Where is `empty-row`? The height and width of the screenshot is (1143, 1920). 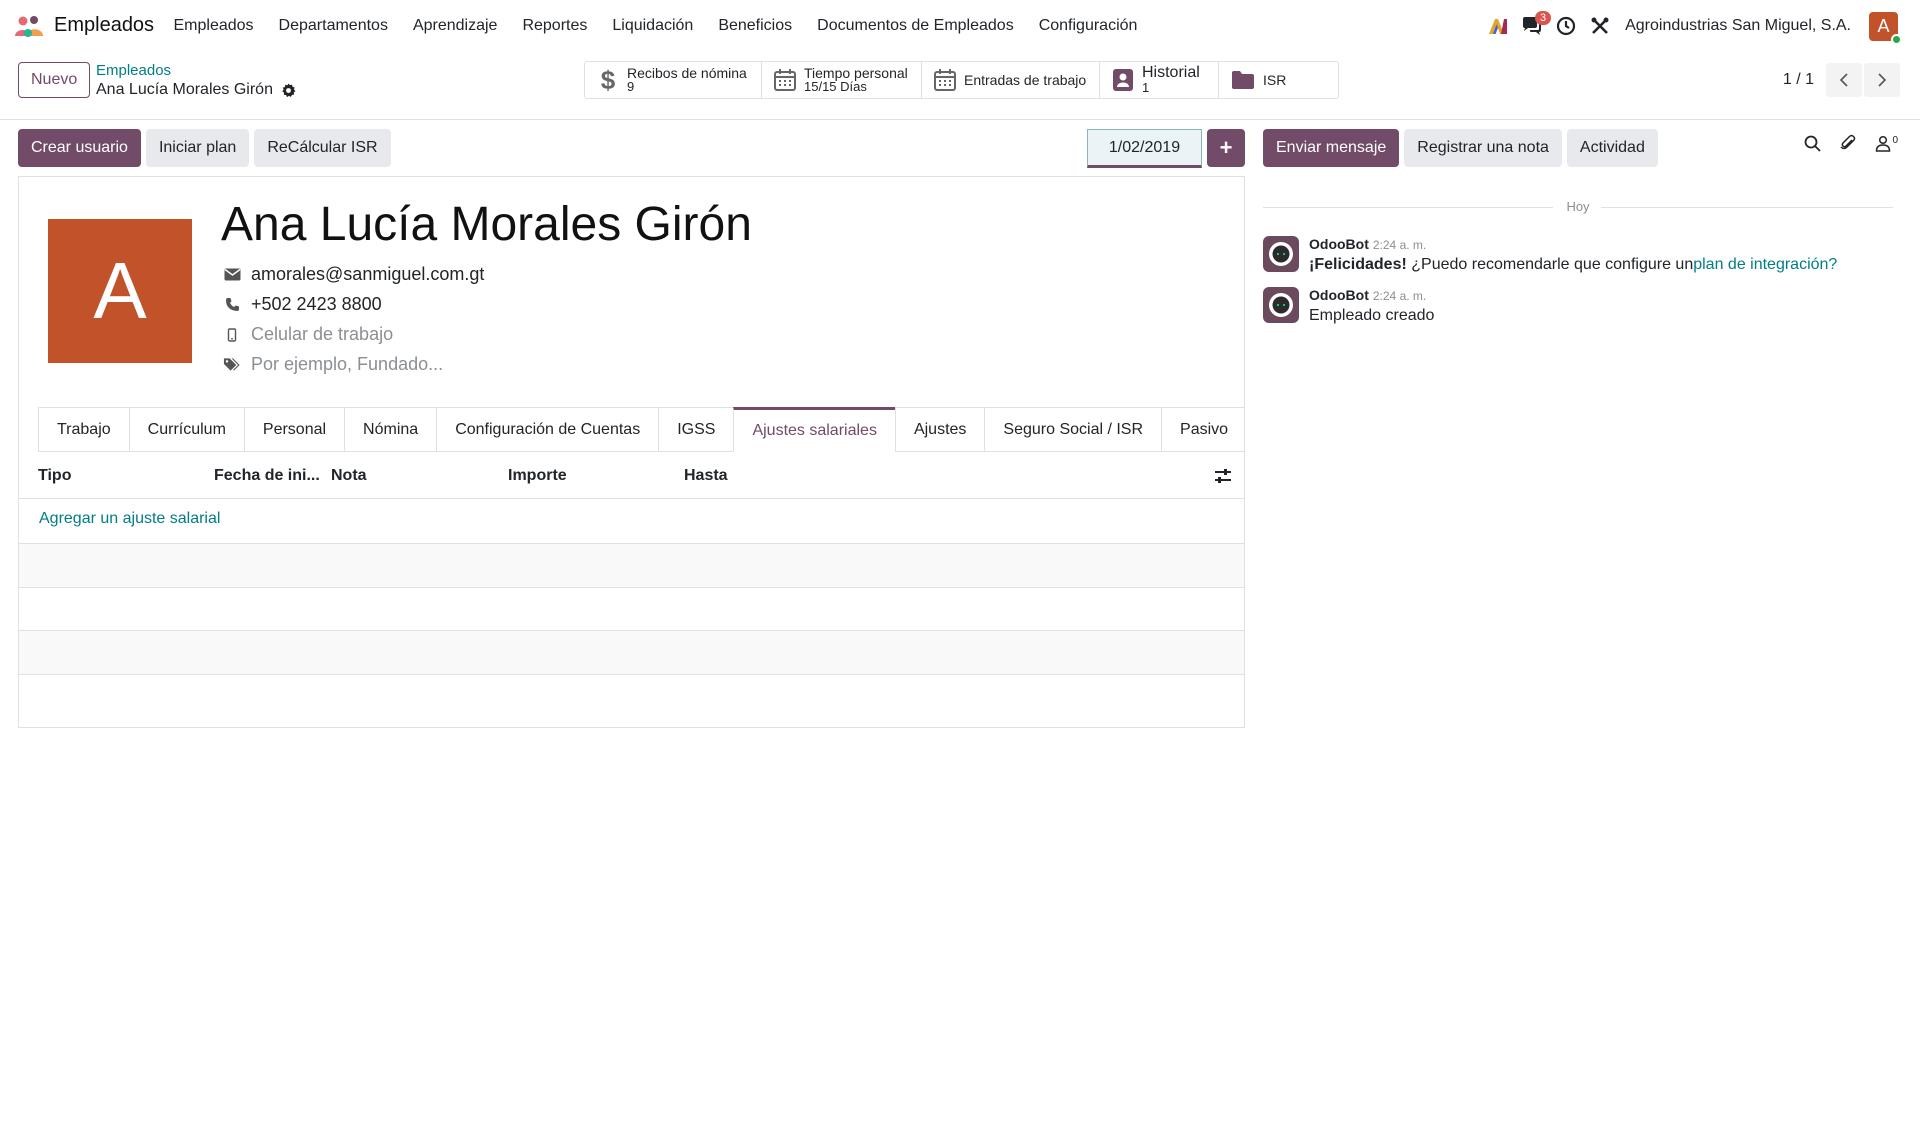
empty-row is located at coordinates (631, 565).